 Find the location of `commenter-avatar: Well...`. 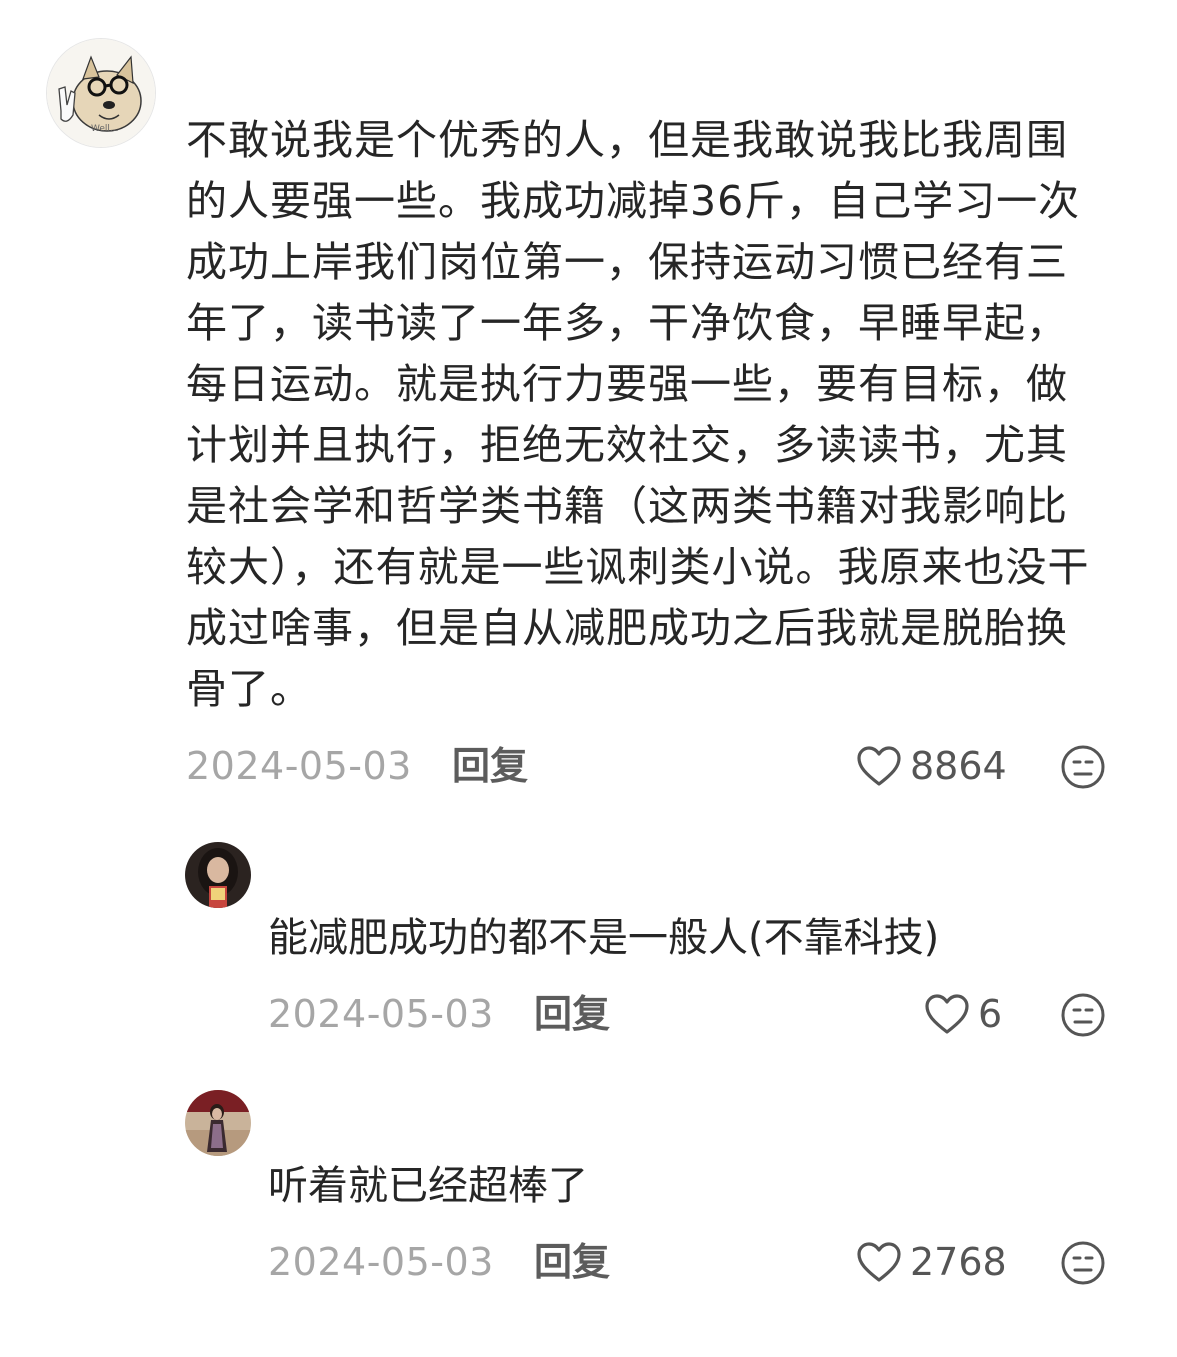

commenter-avatar: Well... is located at coordinates (101, 93).